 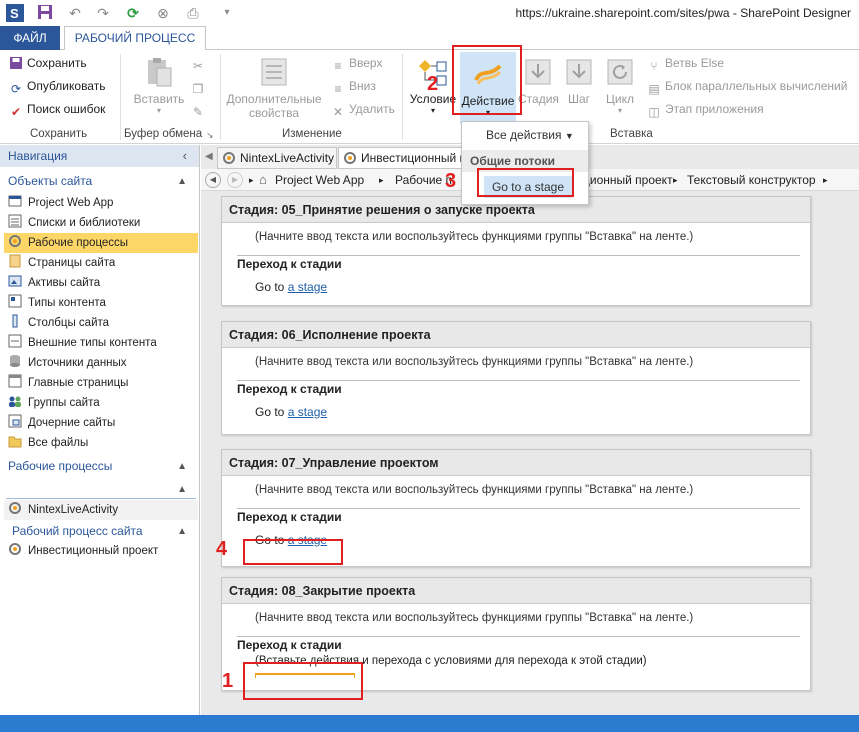 What do you see at coordinates (101, 243) in the screenshot?
I see `nav-item: Рабочие процессы` at bounding box center [101, 243].